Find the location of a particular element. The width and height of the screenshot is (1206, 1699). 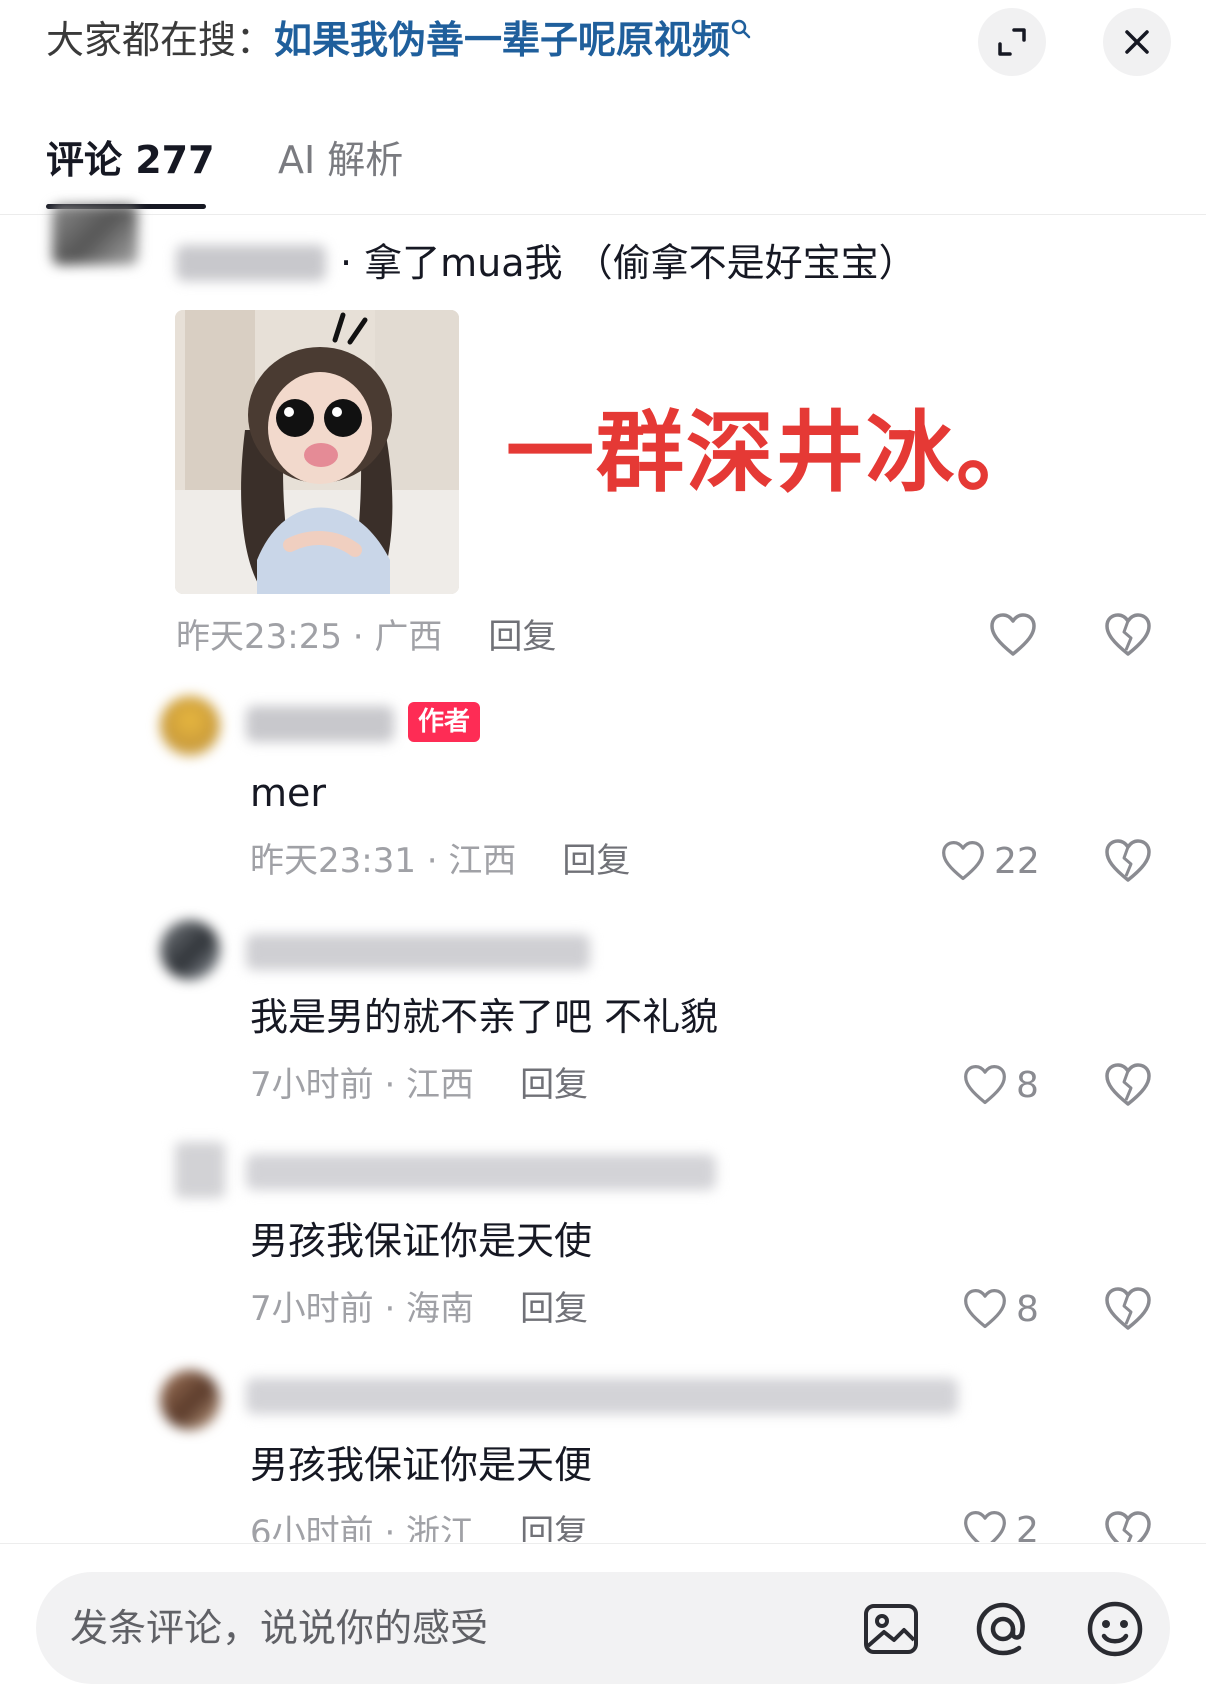

reply-time-location: 7小时前 · 江西 is located at coordinates (362, 1085).